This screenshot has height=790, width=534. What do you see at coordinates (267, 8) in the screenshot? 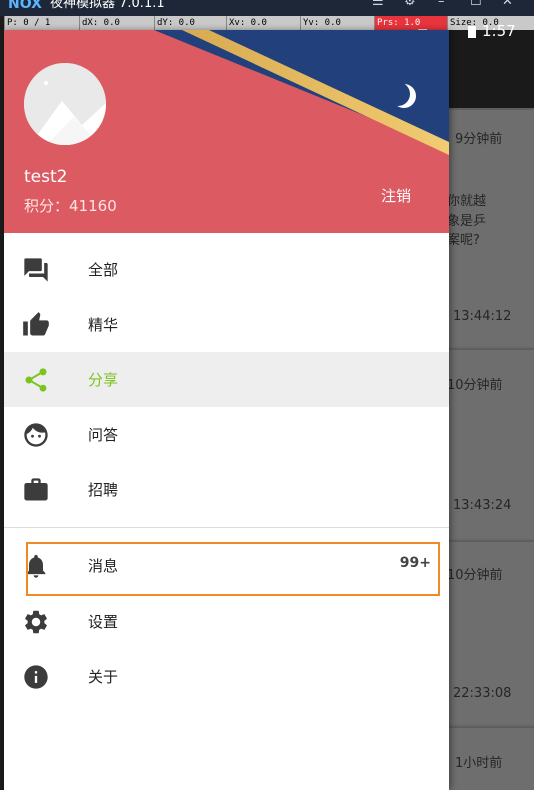
I see `emulator-title-bar: NOX 夜神模拟器 7.0.1.1 ☰ ⚙ – ☐ ✕` at bounding box center [267, 8].